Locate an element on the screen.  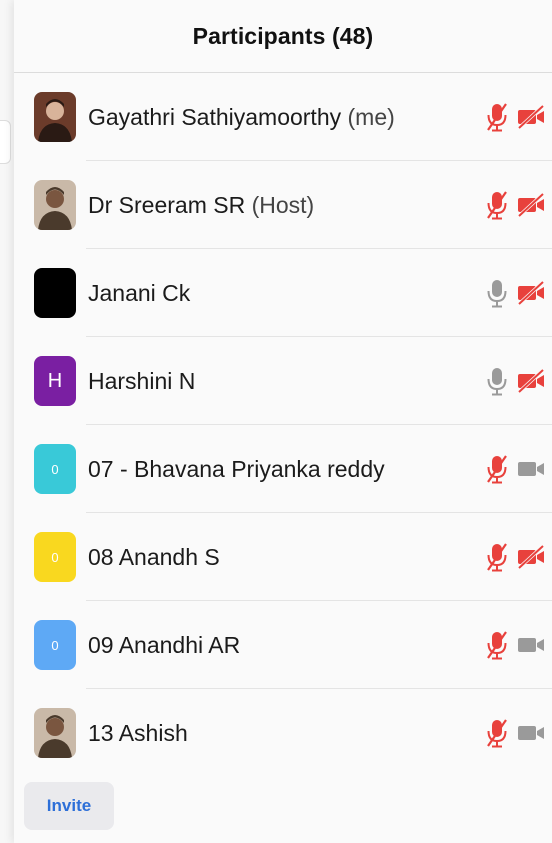
participant-name: Dr Sreeram SR (Host) is located at coordinates (201, 205).